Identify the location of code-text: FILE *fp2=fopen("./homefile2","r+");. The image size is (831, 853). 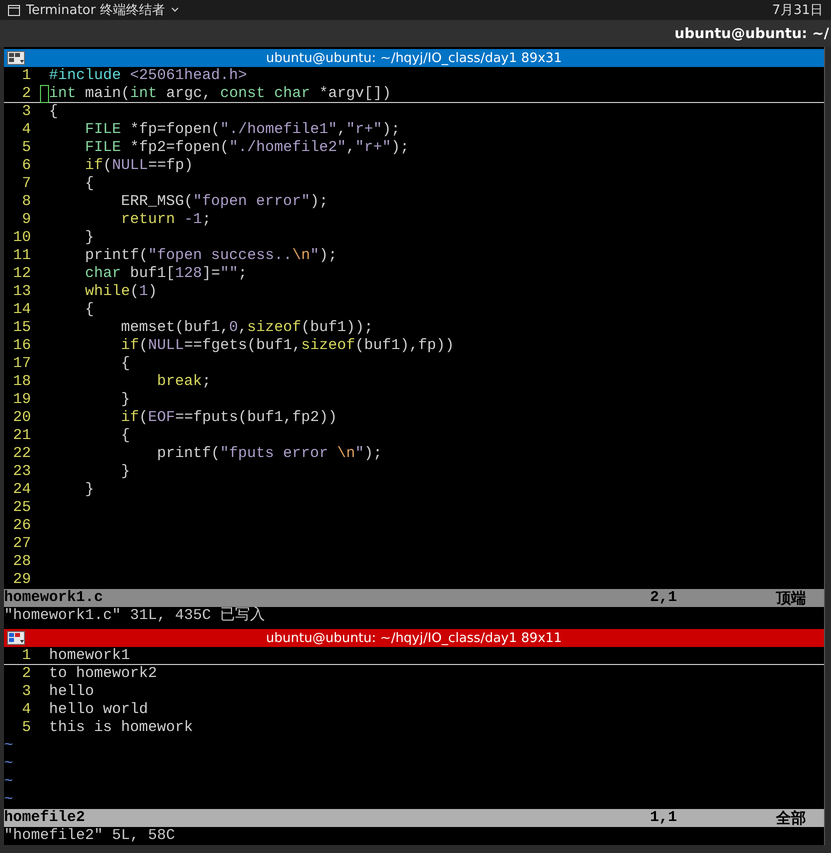
(247, 148).